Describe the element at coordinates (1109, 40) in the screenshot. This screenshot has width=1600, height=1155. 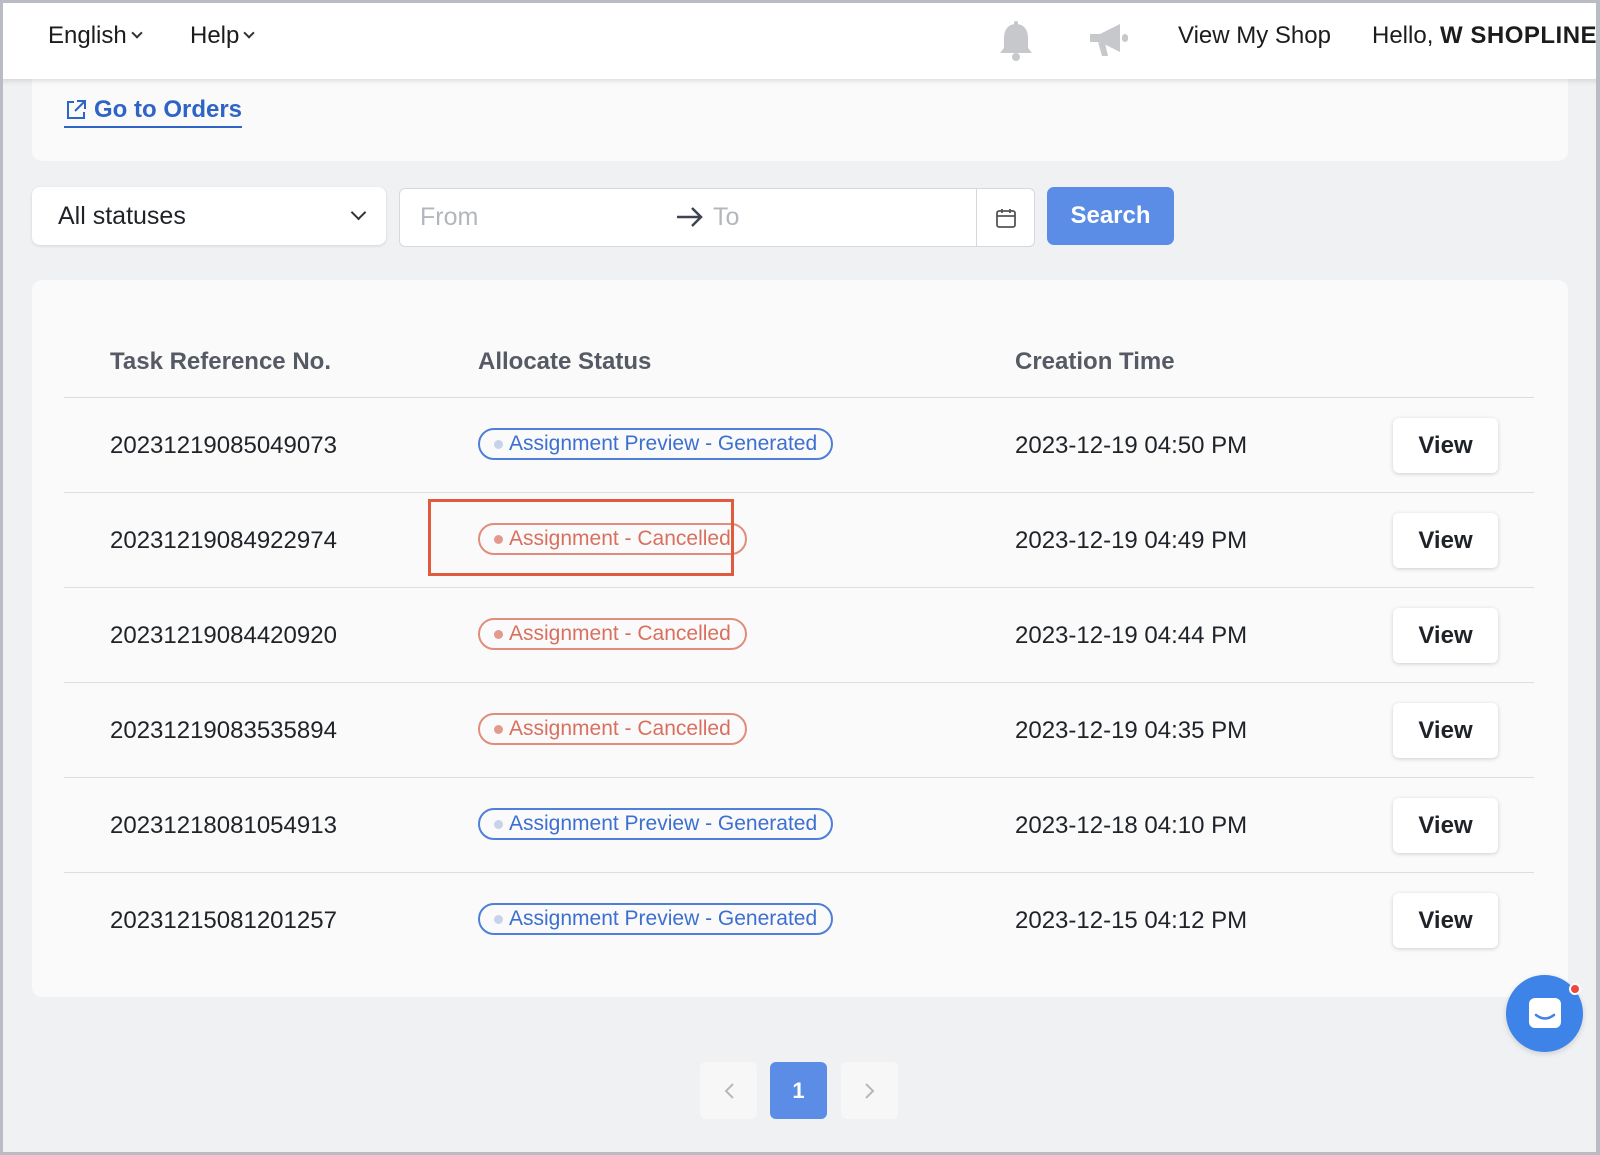
I see `megaphone-icon` at that location.